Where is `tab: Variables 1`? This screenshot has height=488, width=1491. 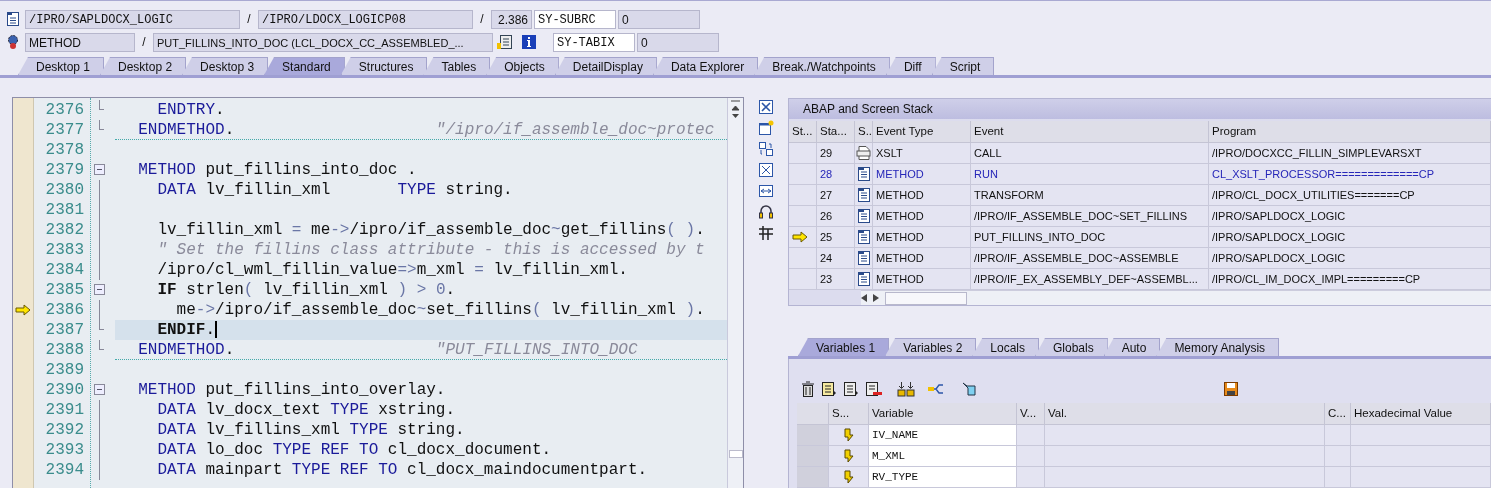 tab: Variables 1 is located at coordinates (844, 347).